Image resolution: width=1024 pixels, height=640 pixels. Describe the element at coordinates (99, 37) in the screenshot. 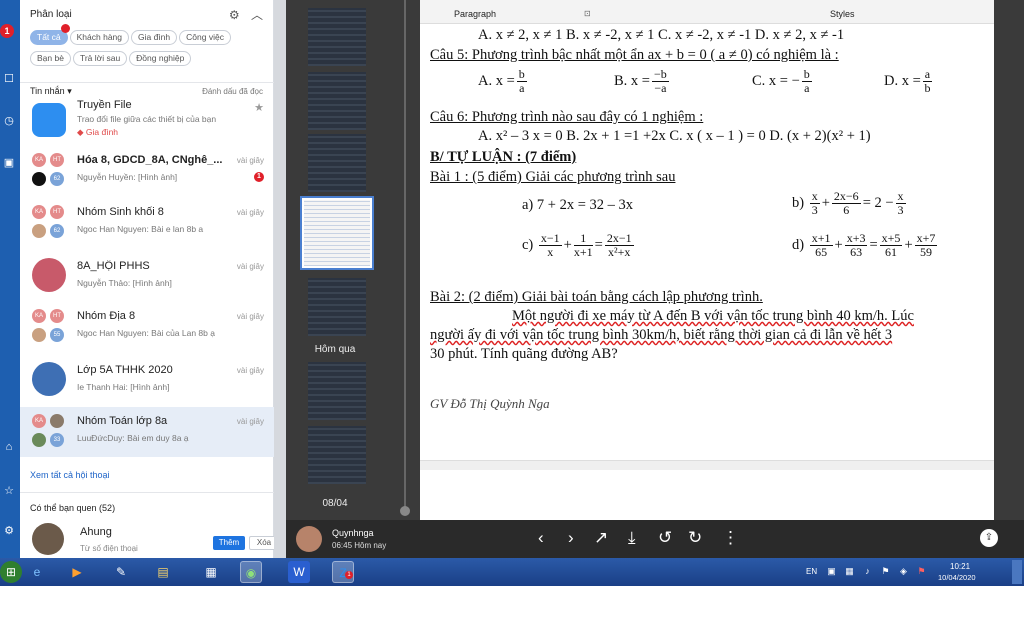

I see `filter-customer: Khách hàng` at that location.